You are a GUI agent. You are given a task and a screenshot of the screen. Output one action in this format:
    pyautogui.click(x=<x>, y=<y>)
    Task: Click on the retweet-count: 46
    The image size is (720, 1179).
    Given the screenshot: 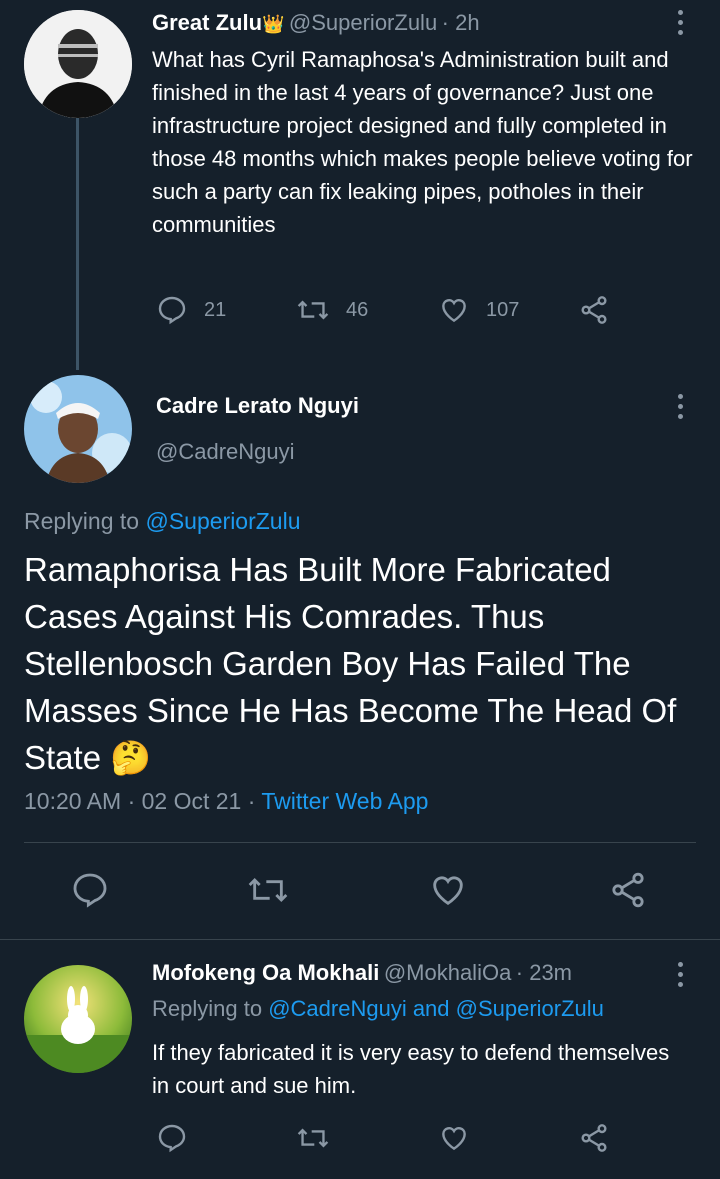 What is the action you would take?
    pyautogui.click(x=357, y=309)
    